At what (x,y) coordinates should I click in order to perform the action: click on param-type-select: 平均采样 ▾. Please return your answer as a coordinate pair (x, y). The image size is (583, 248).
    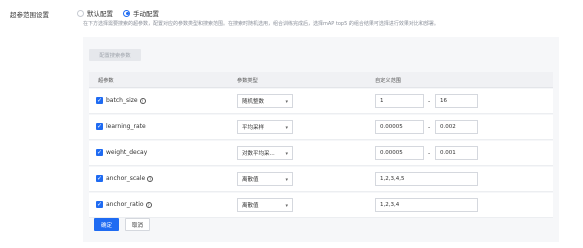
    Looking at the image, I should click on (265, 127).